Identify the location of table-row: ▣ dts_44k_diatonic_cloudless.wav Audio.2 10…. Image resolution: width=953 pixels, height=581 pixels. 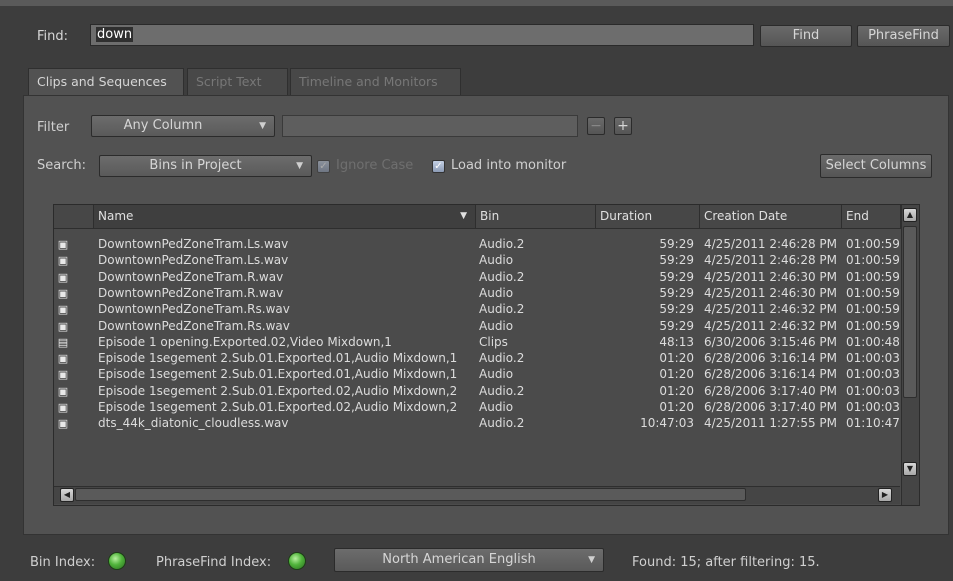
(477, 423).